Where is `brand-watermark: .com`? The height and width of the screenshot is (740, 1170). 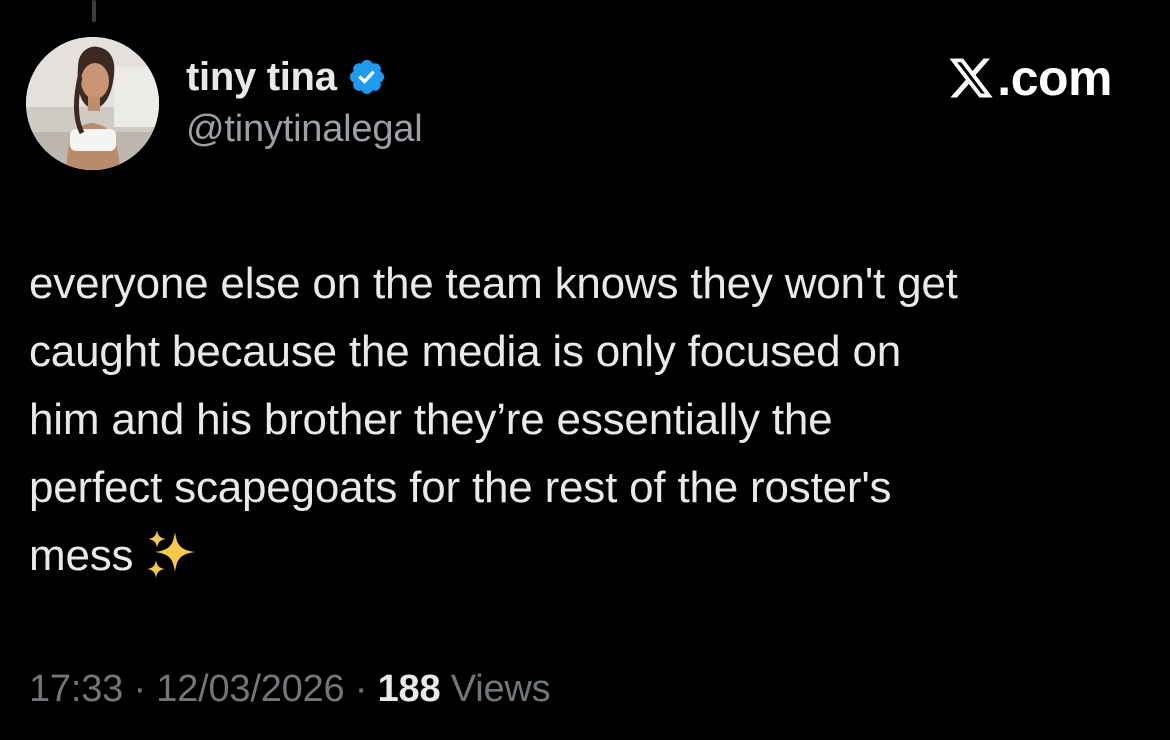 brand-watermark: .com is located at coordinates (1029, 78).